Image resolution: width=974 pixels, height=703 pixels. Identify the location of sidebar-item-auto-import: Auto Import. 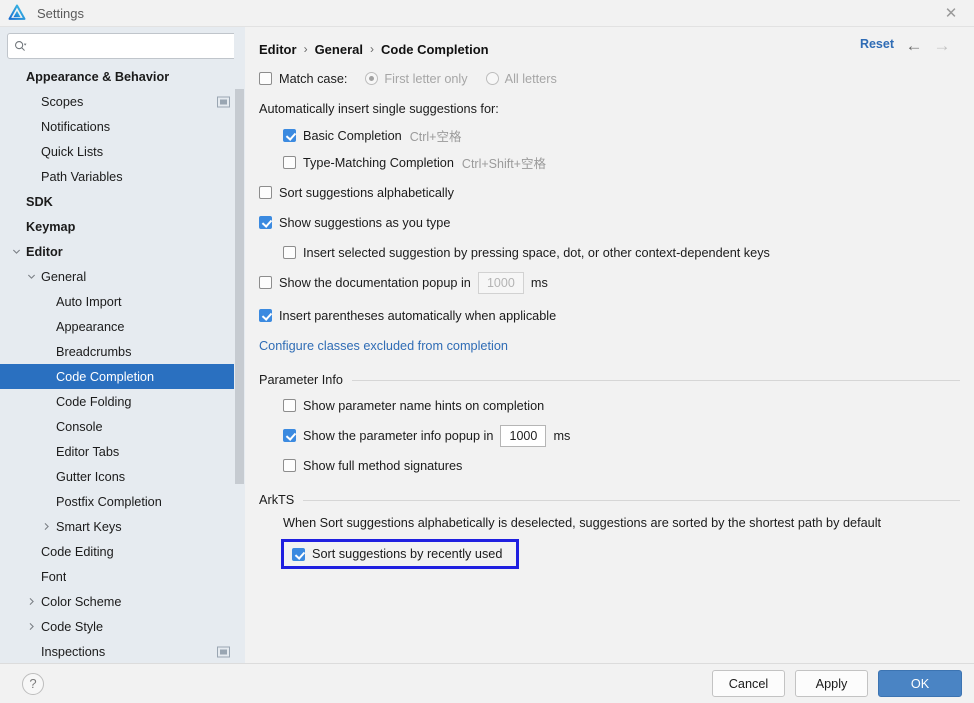
(122, 301).